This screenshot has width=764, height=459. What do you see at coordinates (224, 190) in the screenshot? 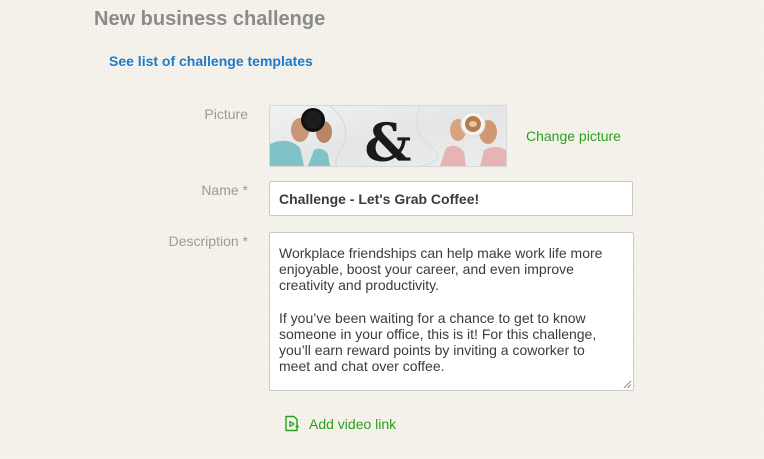
I see `name-label: Name *` at bounding box center [224, 190].